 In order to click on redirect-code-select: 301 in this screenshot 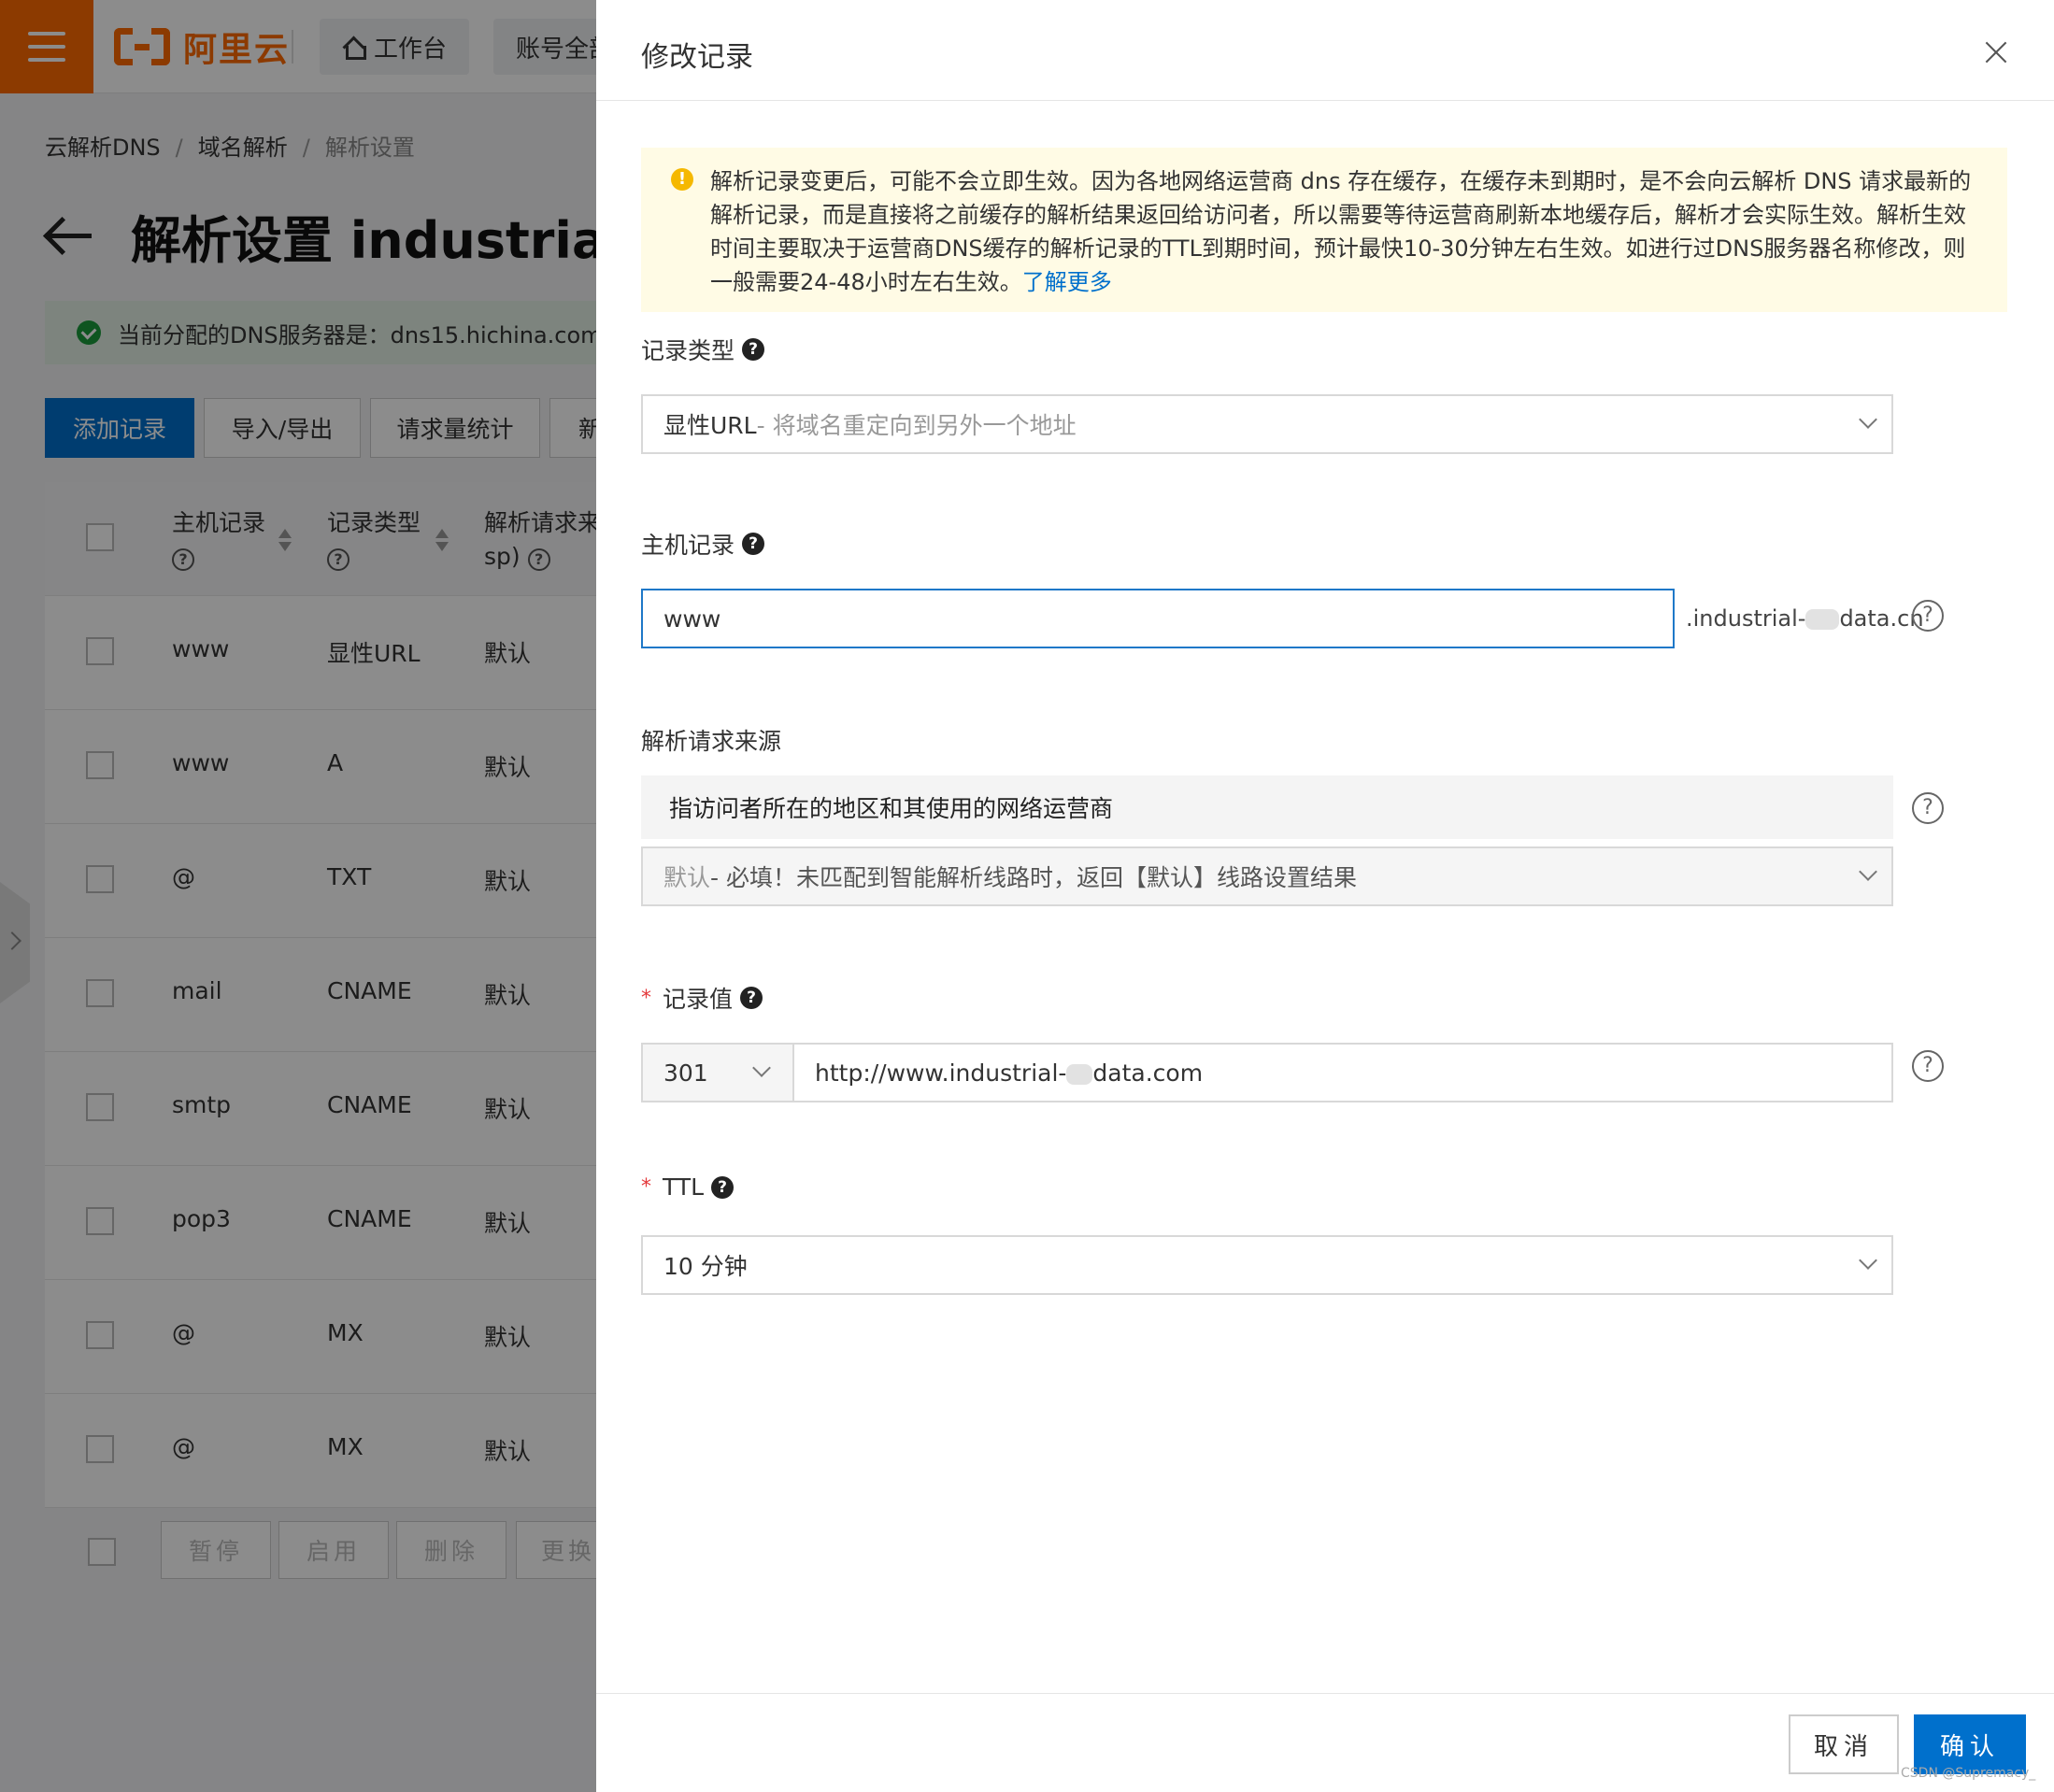, I will do `click(717, 1072)`.